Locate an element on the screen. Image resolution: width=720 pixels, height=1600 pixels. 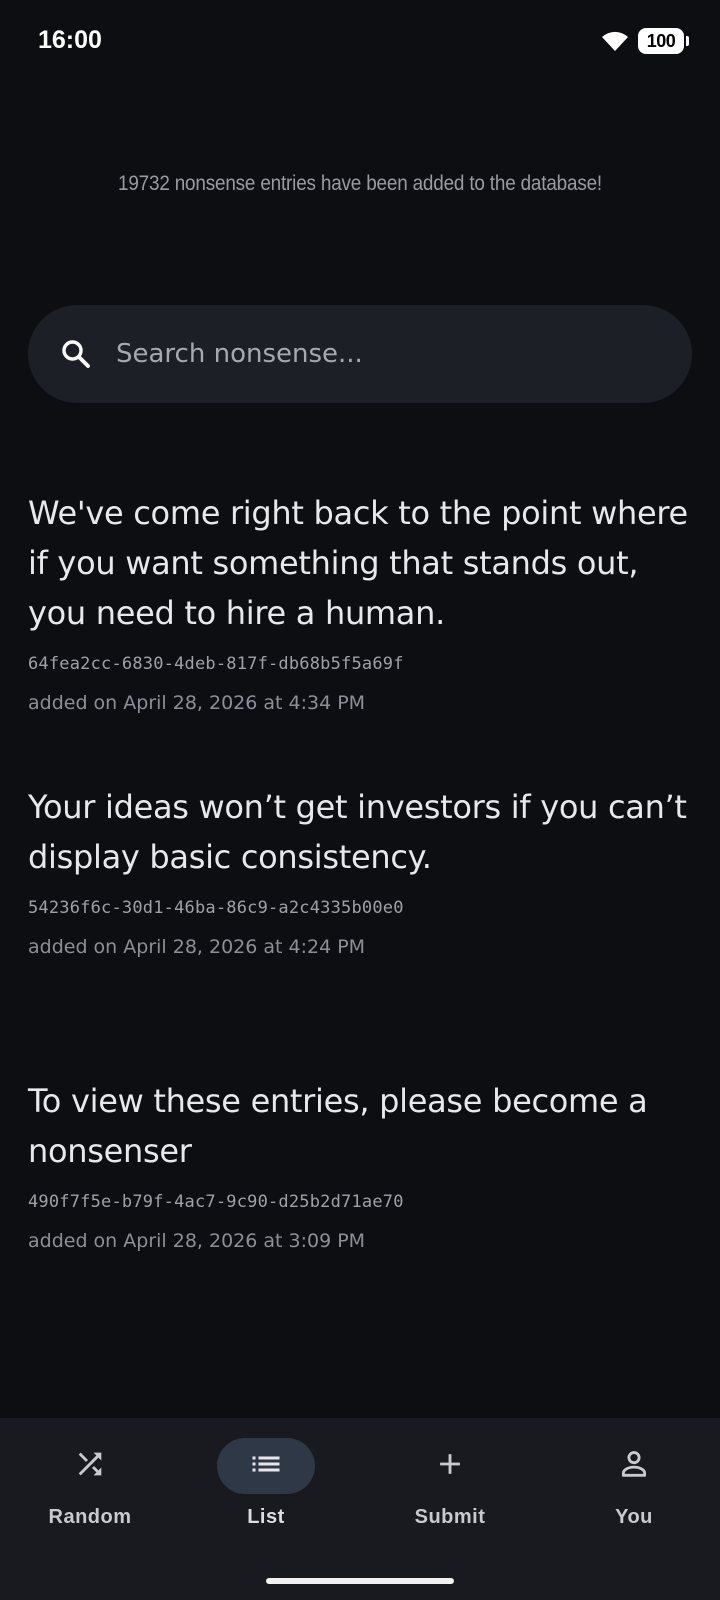
home-indicator is located at coordinates (360, 1581).